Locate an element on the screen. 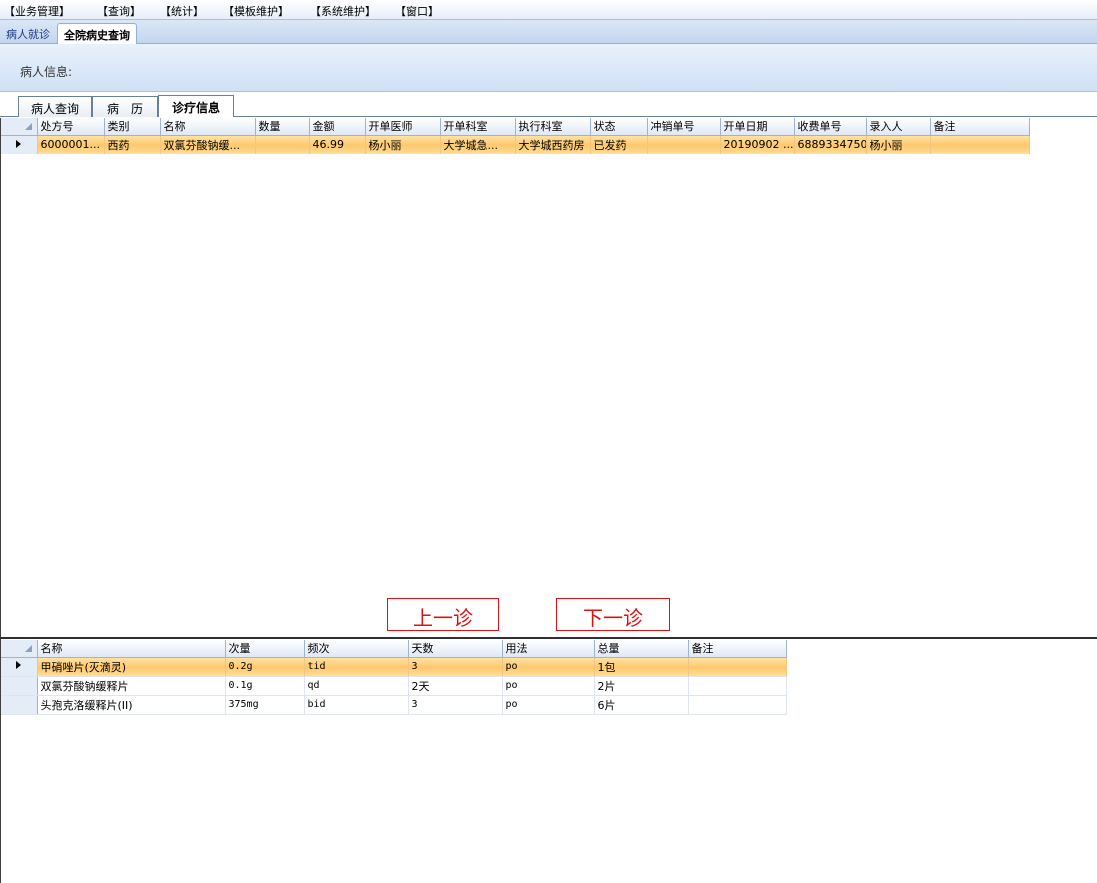 The height and width of the screenshot is (883, 1097). table-cell: 46.99 is located at coordinates (337, 144).